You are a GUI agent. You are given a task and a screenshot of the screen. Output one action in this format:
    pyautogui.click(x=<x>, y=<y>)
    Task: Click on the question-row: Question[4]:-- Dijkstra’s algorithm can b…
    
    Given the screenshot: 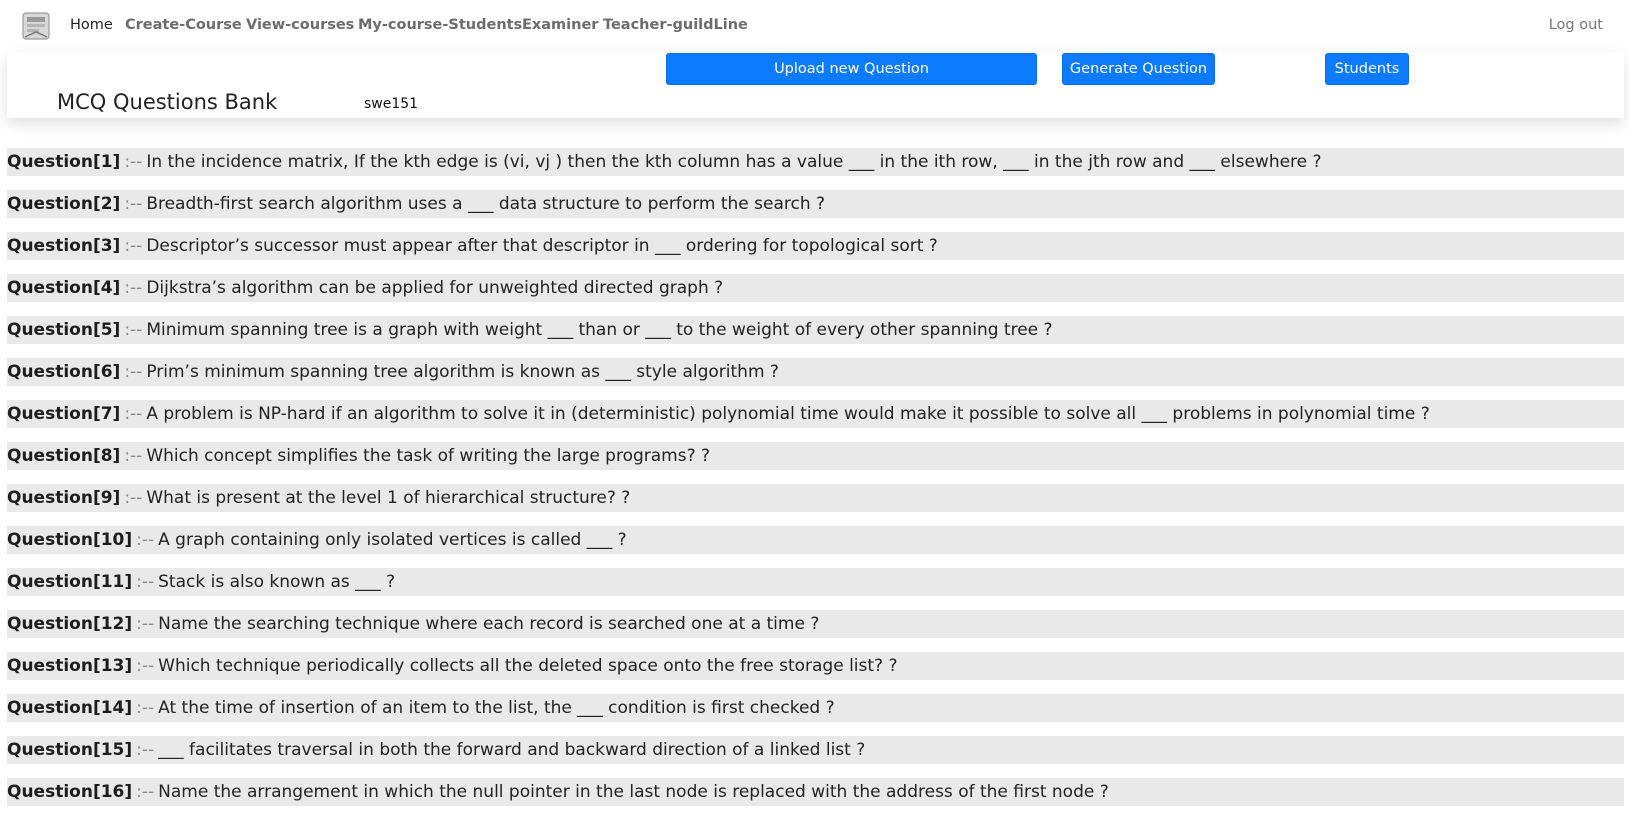 What is the action you would take?
    pyautogui.click(x=815, y=288)
    